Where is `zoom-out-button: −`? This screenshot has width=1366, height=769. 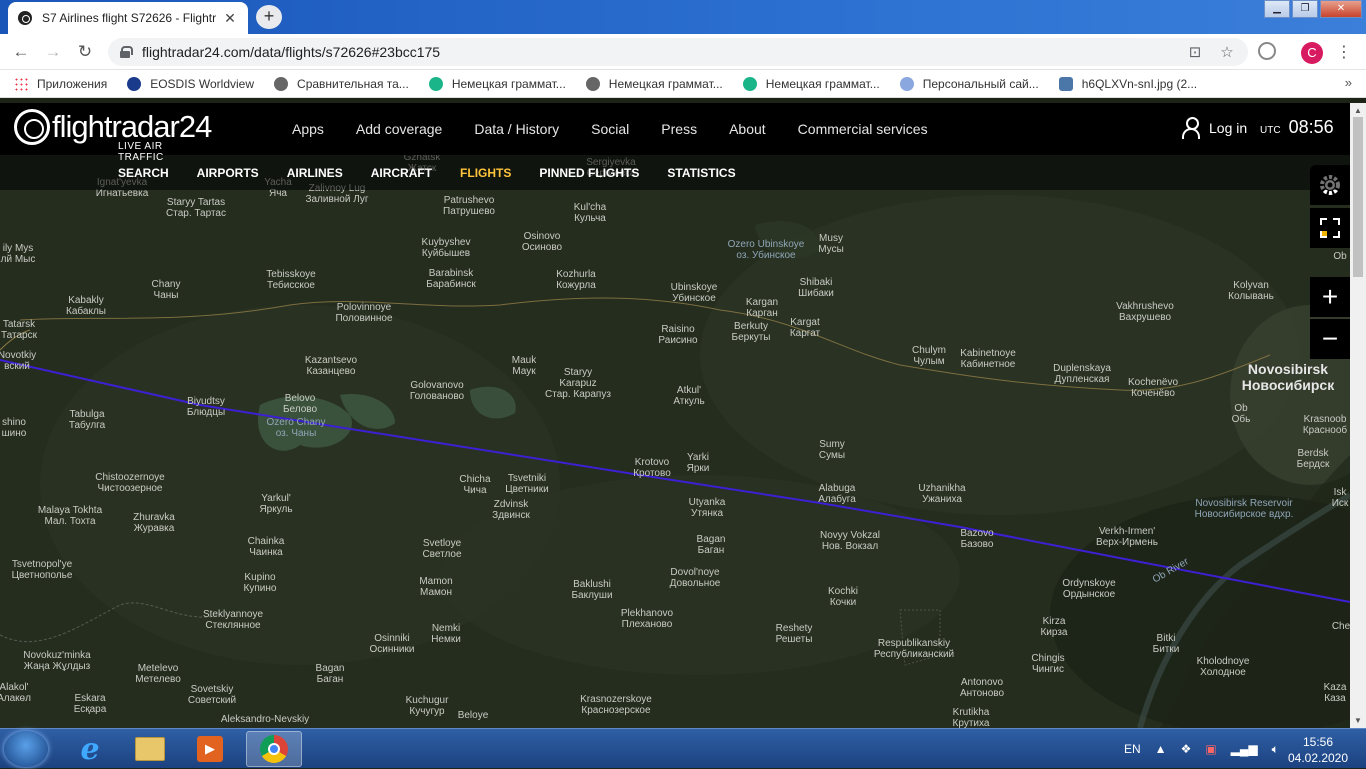 zoom-out-button: − is located at coordinates (1330, 339).